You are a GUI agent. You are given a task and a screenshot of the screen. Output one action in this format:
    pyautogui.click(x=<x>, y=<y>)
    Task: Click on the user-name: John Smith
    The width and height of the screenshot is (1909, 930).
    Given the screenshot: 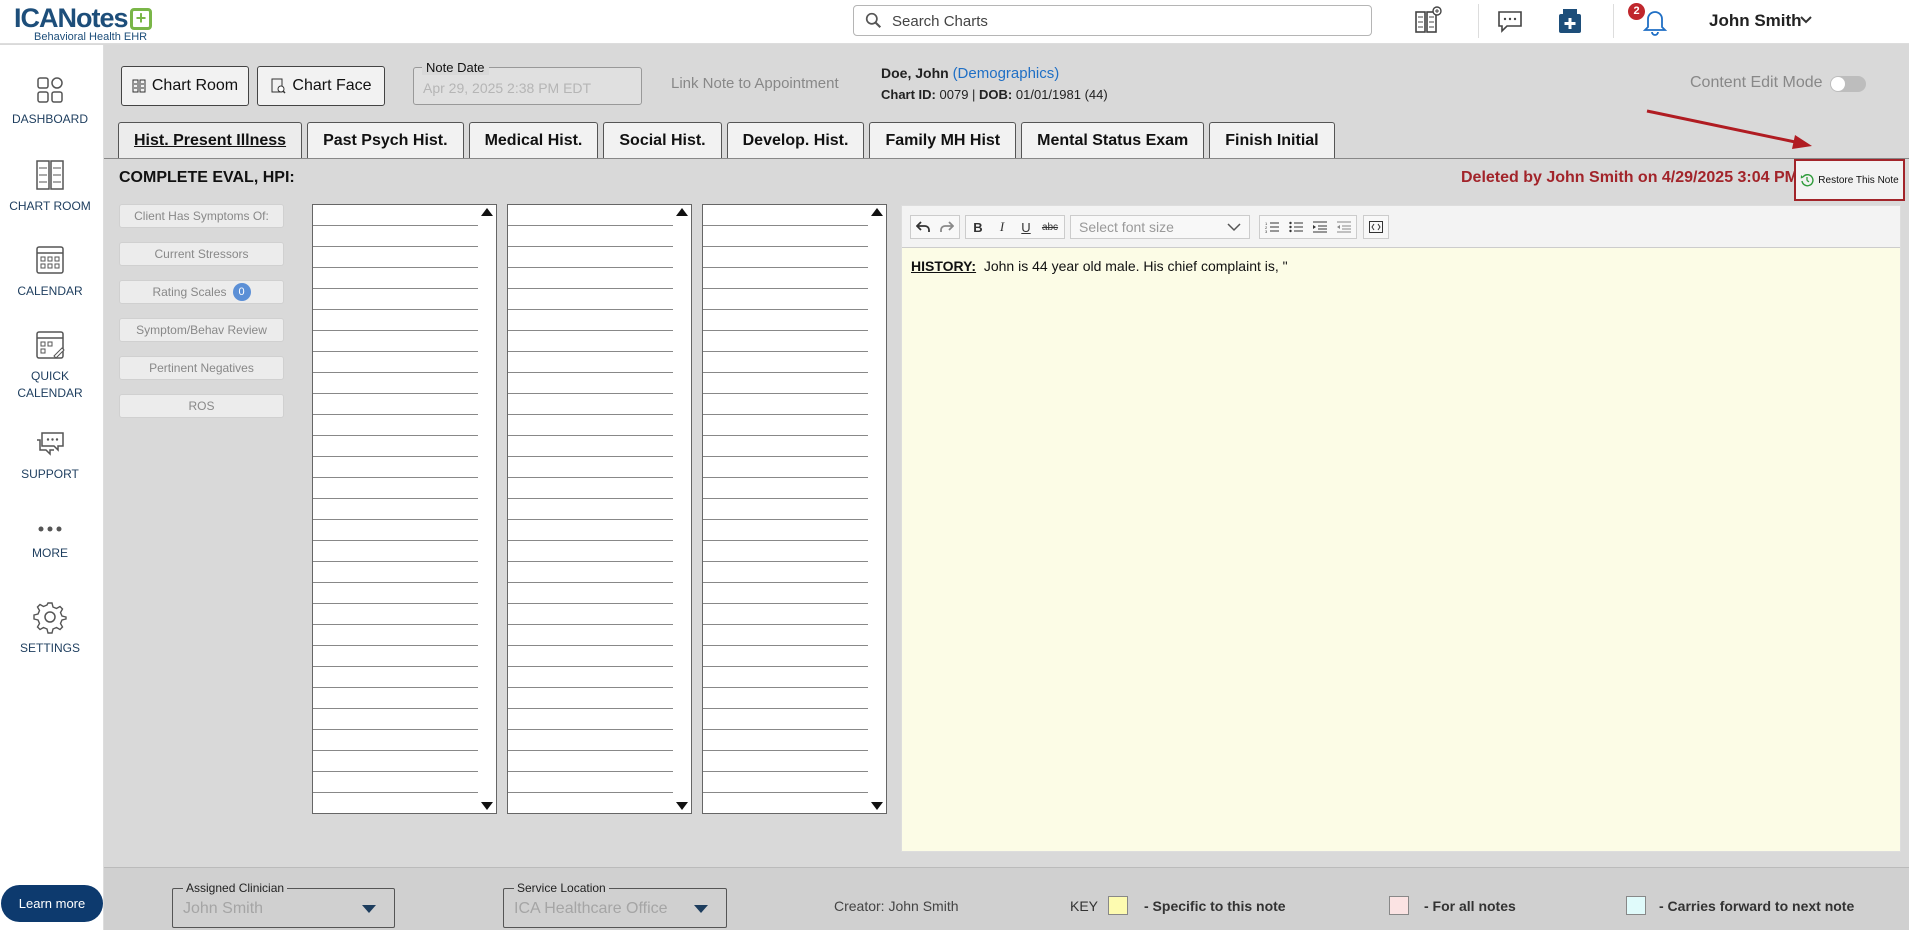 What is the action you would take?
    pyautogui.click(x=1755, y=21)
    